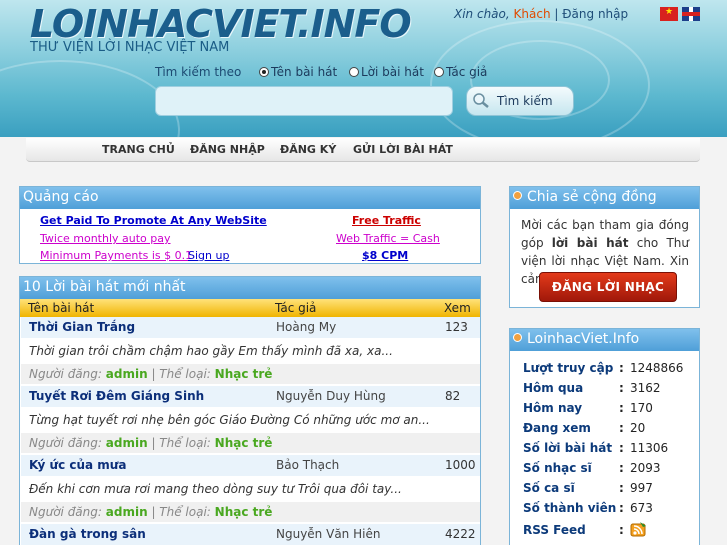 This screenshot has width=727, height=545. What do you see at coordinates (87, 534) in the screenshot?
I see `song-title-link: Đàn gà trong sân` at bounding box center [87, 534].